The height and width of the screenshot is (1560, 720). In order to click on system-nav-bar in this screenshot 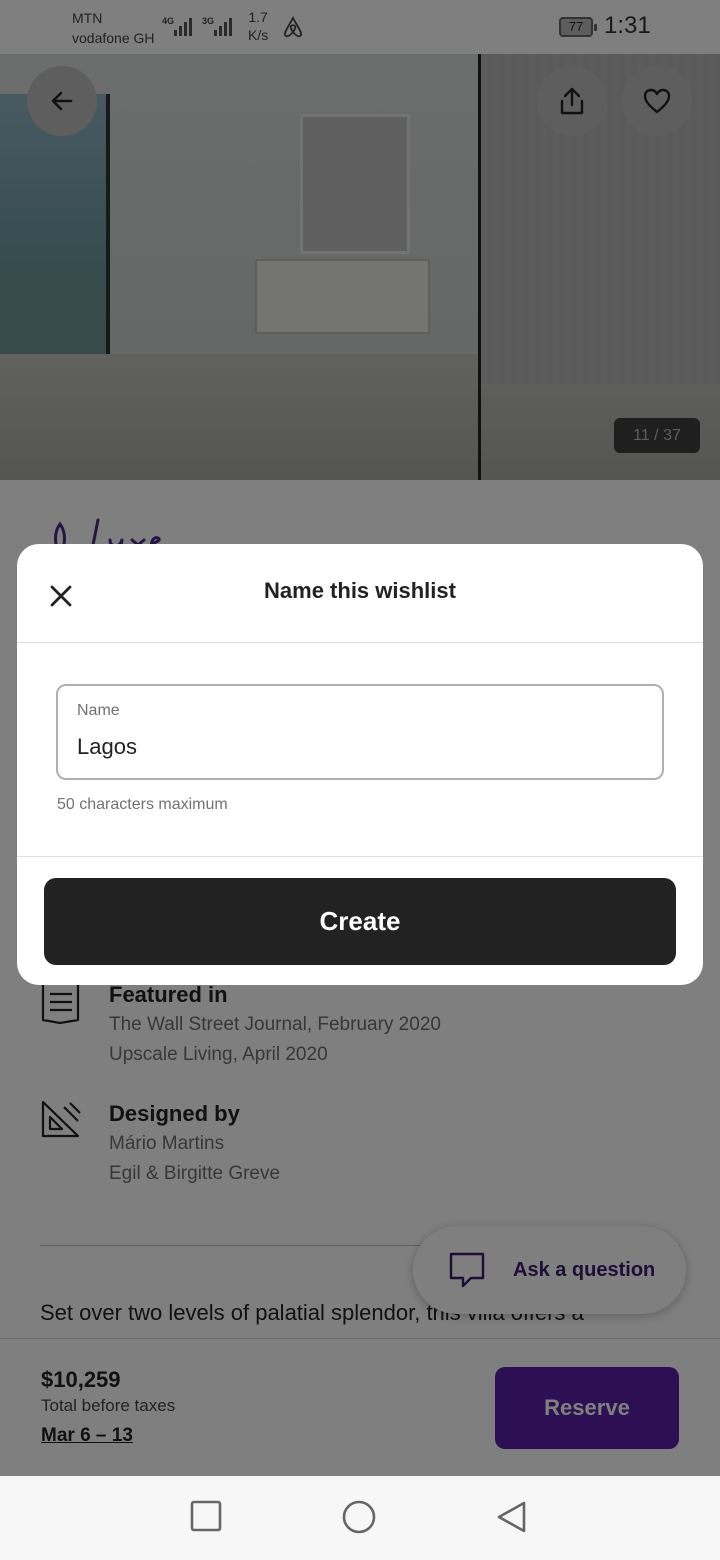, I will do `click(360, 1518)`.